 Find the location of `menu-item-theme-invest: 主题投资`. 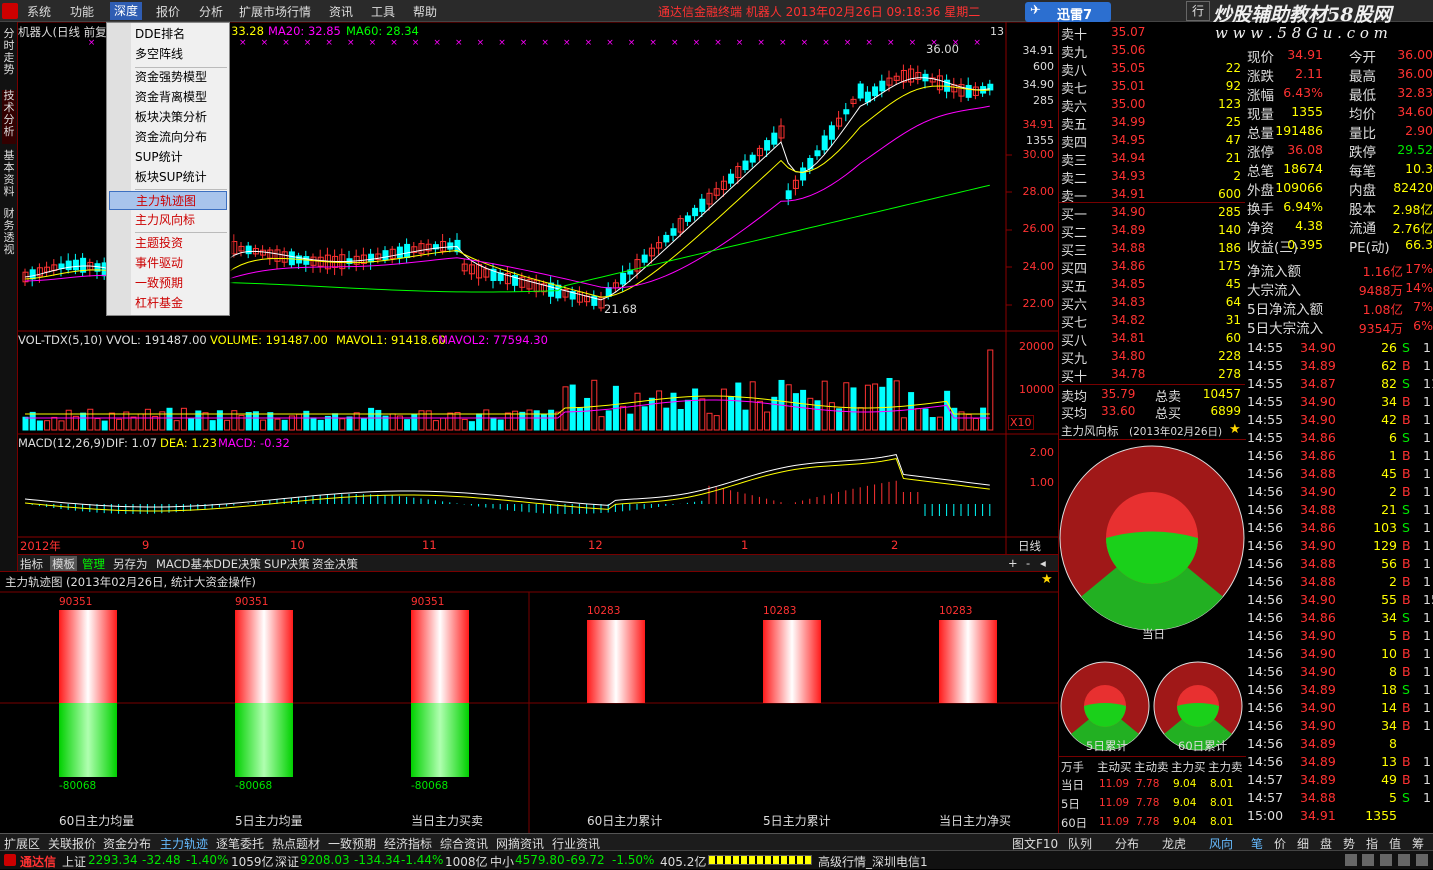

menu-item-theme-invest: 主题投资 is located at coordinates (168, 243).